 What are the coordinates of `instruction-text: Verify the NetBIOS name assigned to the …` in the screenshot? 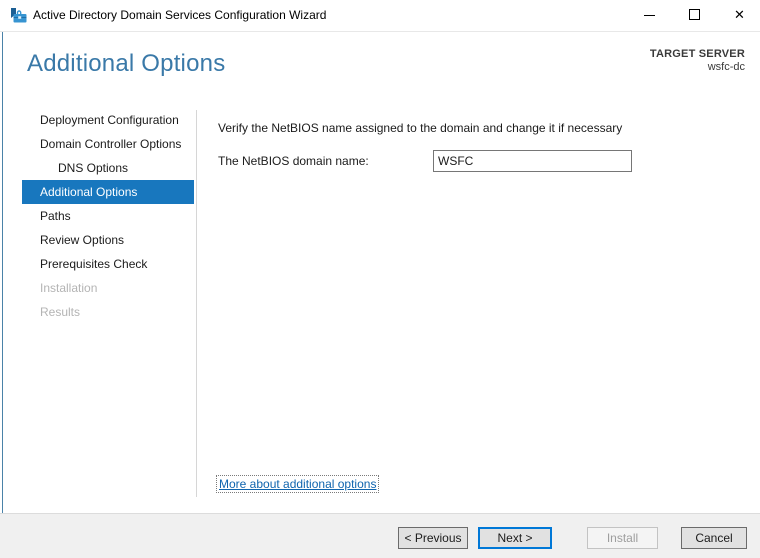 It's located at (420, 128).